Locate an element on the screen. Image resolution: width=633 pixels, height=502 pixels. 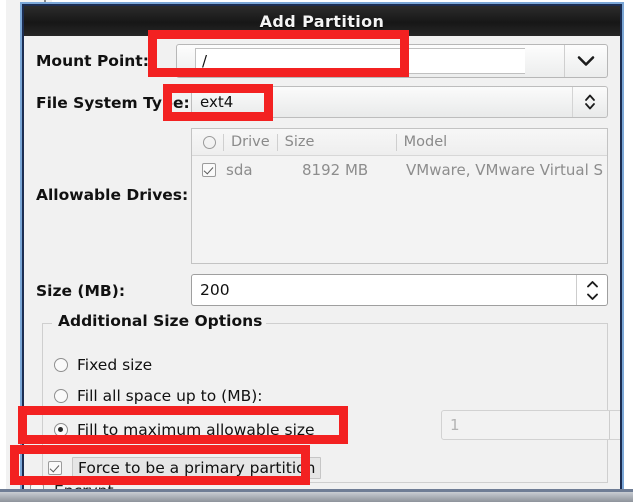
mount-point-input: / is located at coordinates (360, 61).